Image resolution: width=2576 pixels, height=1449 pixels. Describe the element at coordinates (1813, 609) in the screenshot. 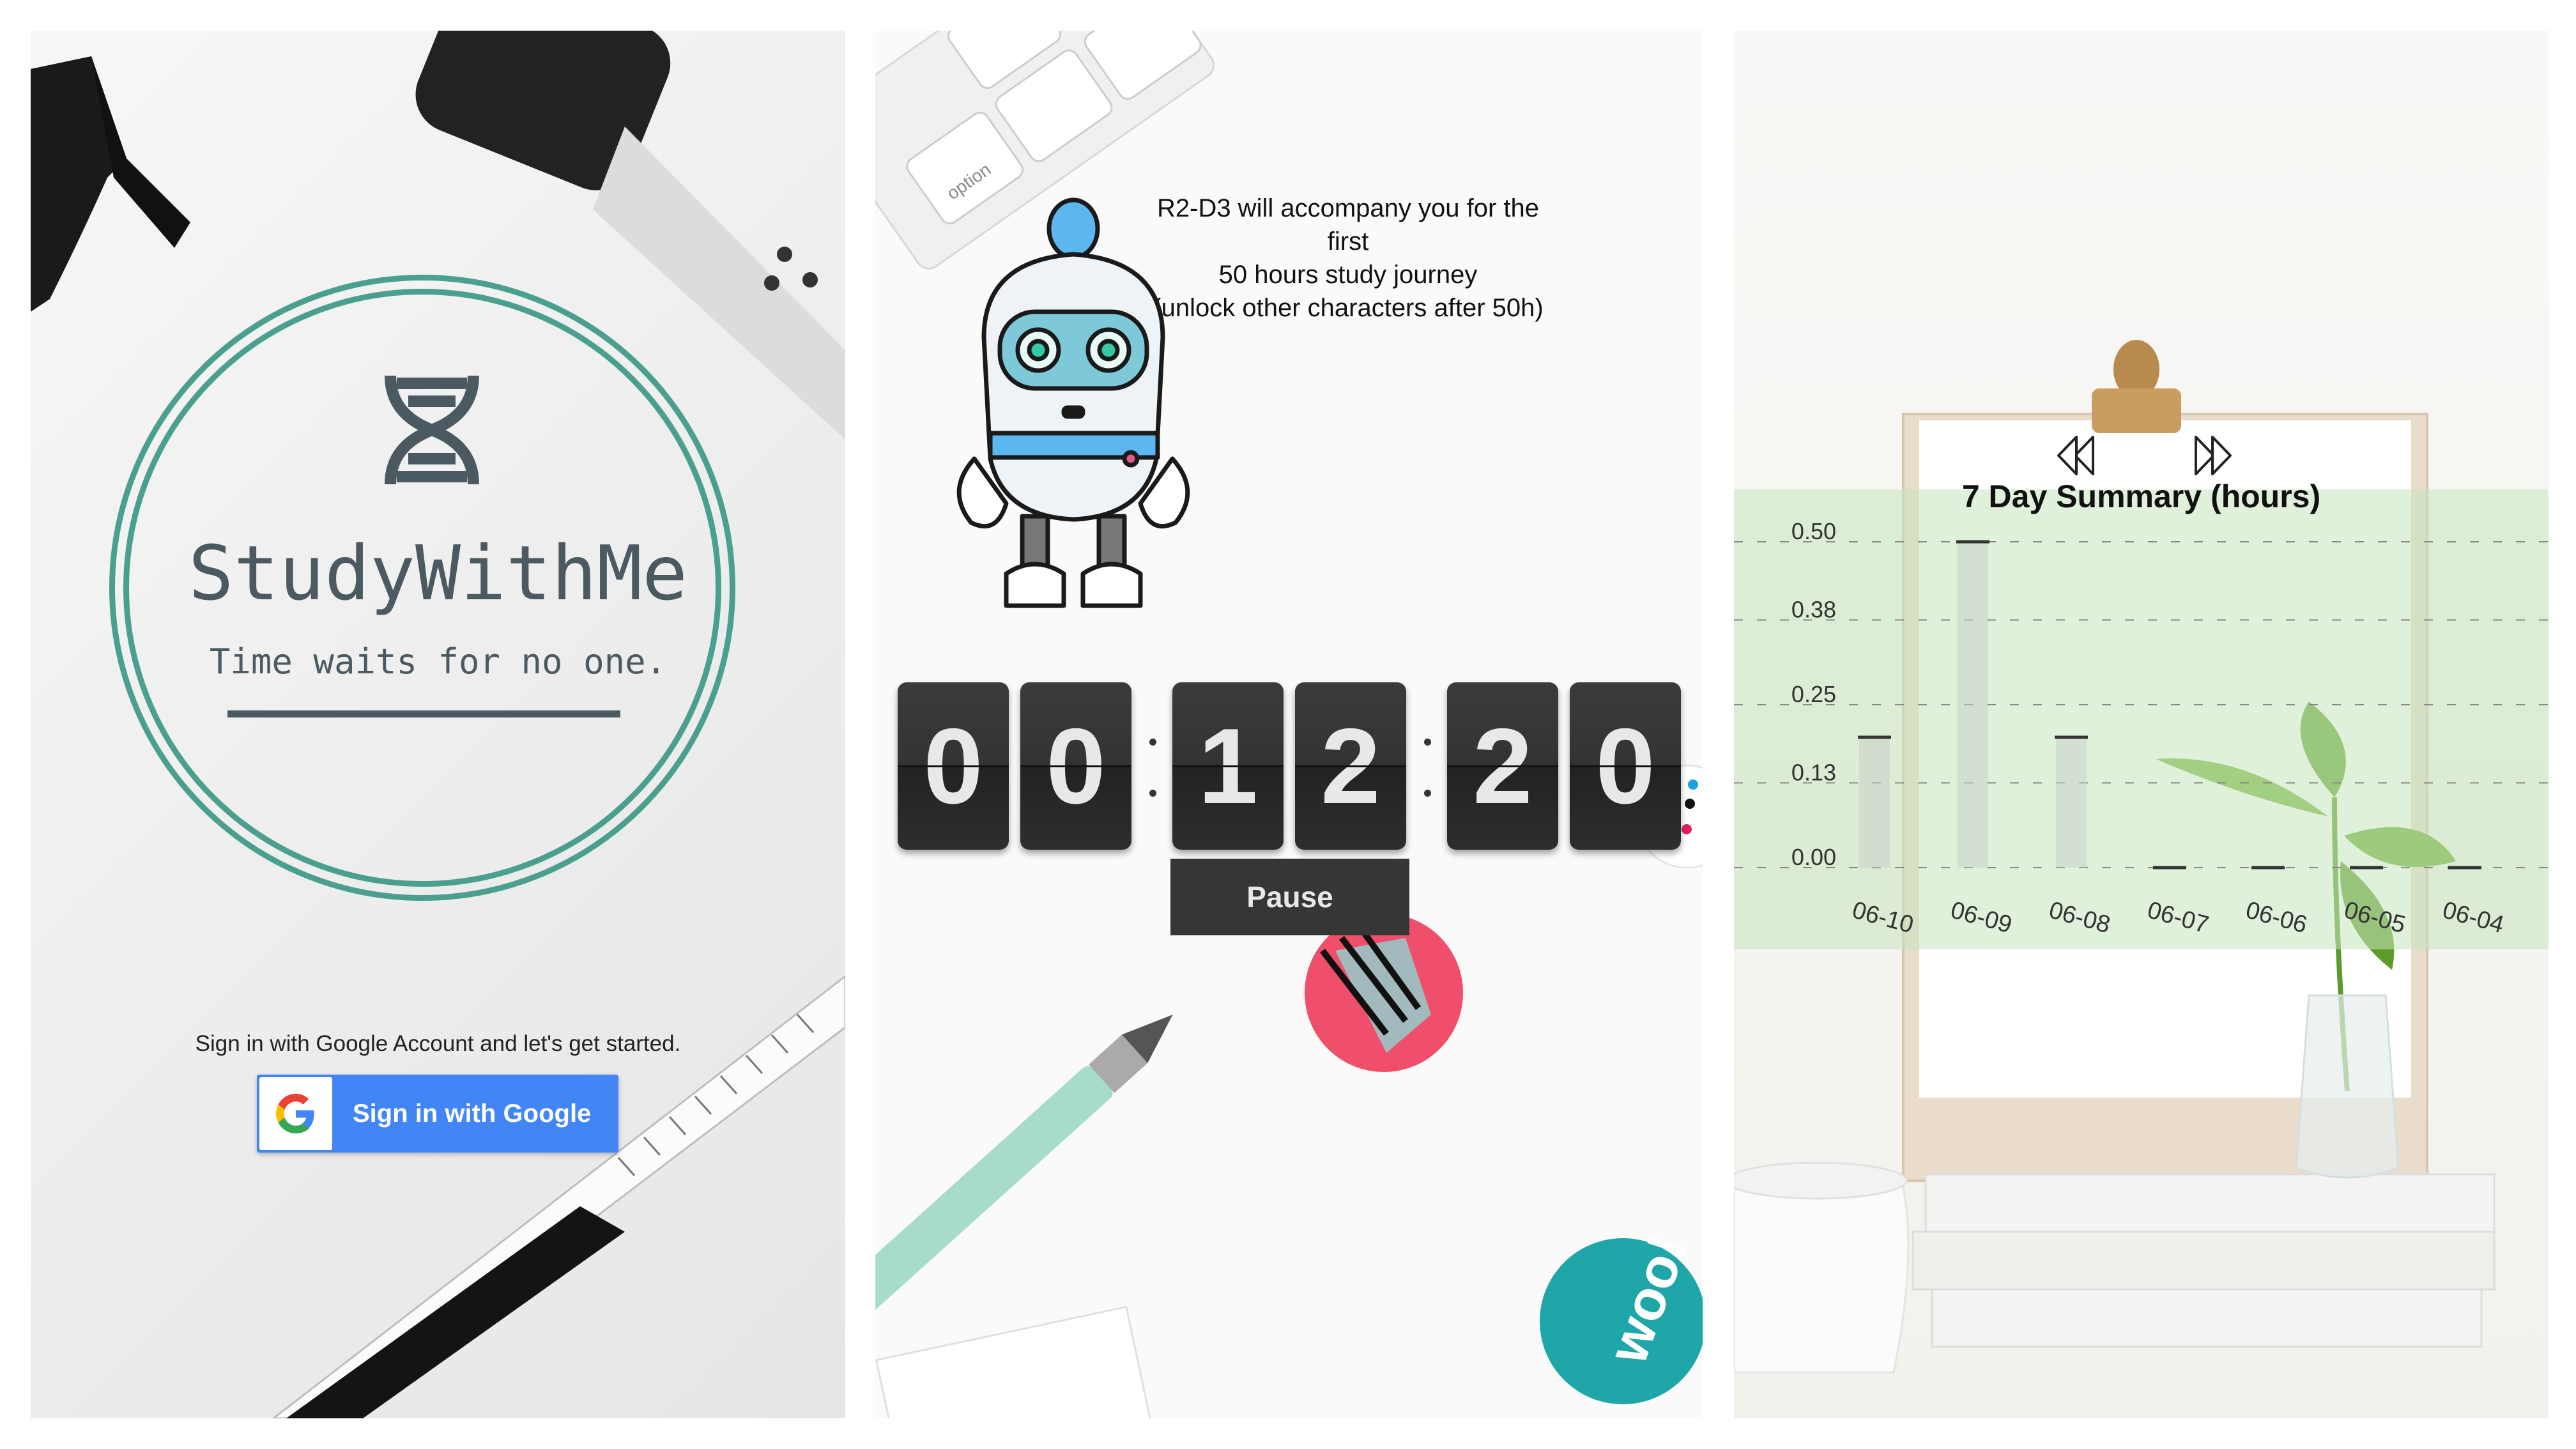

I see `y-tick-label: 0.38` at that location.